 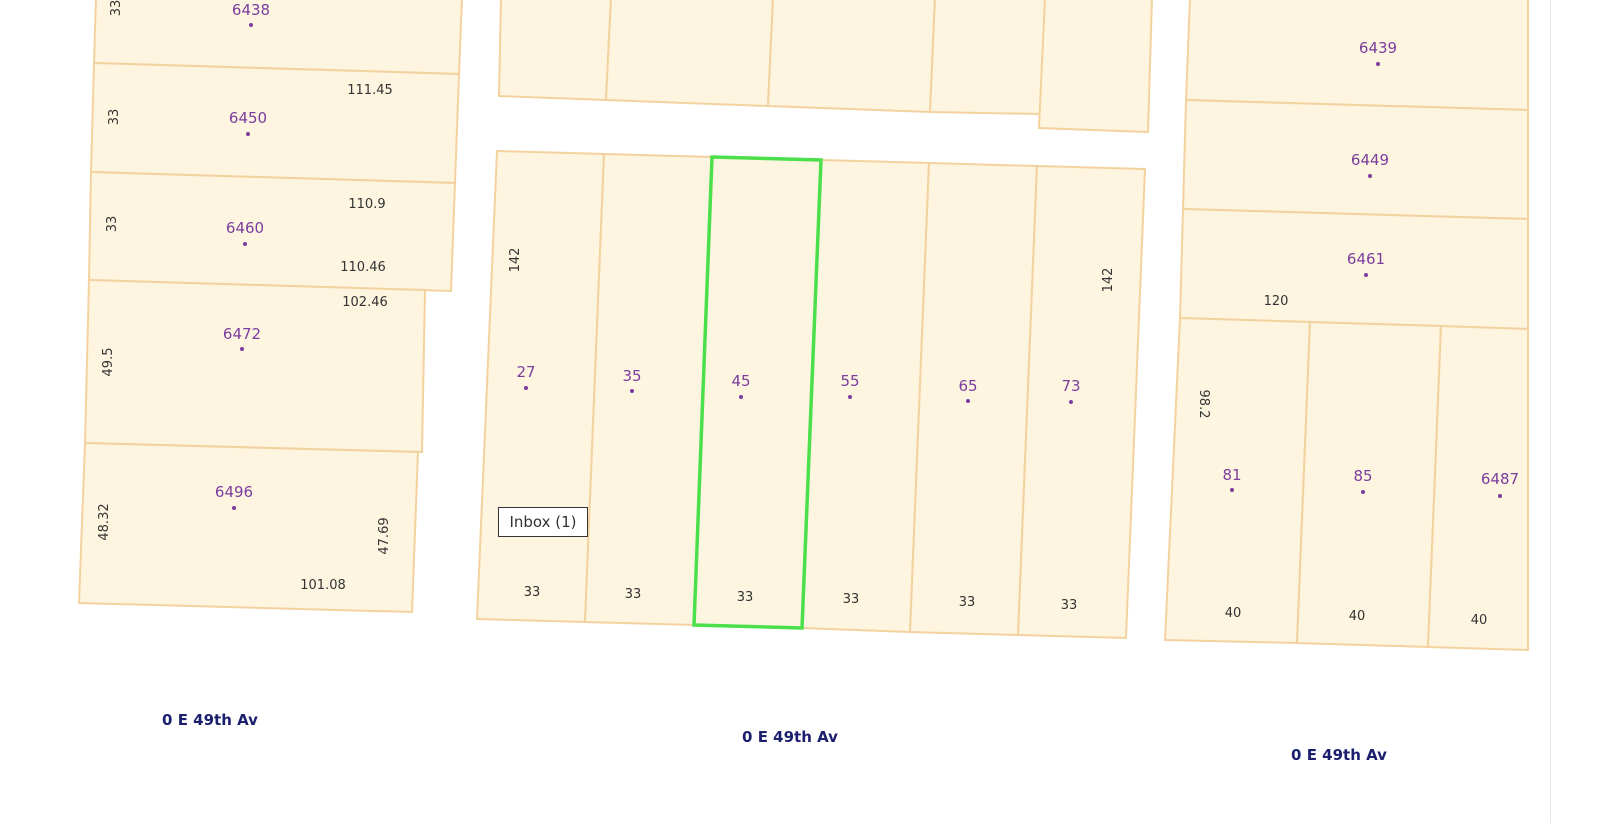 What do you see at coordinates (967, 386) in the screenshot?
I see `address-label: 65` at bounding box center [967, 386].